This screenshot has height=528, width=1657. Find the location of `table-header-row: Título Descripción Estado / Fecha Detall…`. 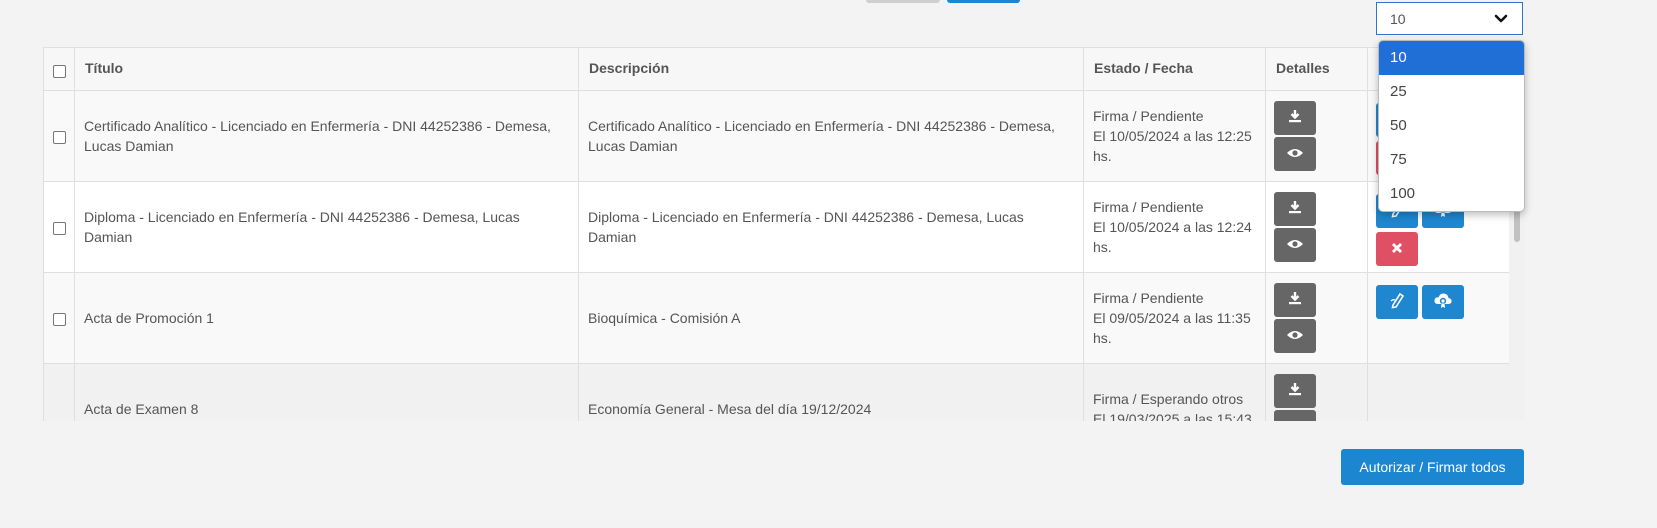

table-header-row: Título Descripción Estado / Fecha Detall… is located at coordinates (776, 69).